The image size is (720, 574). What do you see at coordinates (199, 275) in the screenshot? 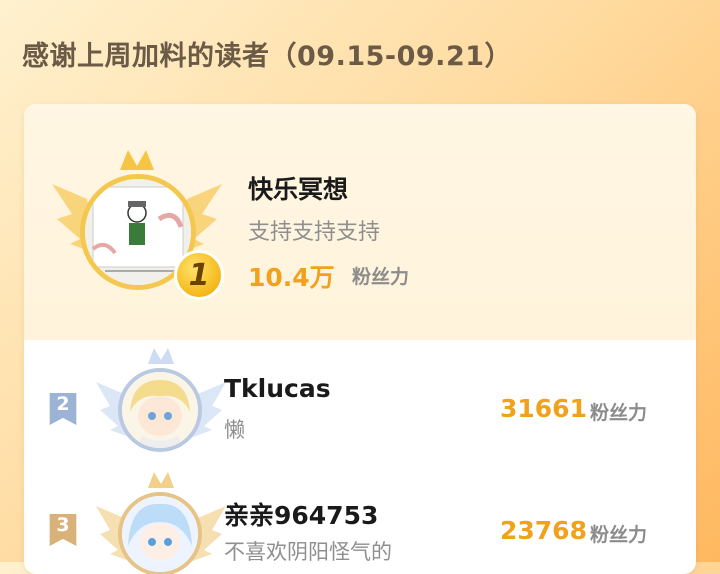
I see `rank-1-badge: 1` at bounding box center [199, 275].